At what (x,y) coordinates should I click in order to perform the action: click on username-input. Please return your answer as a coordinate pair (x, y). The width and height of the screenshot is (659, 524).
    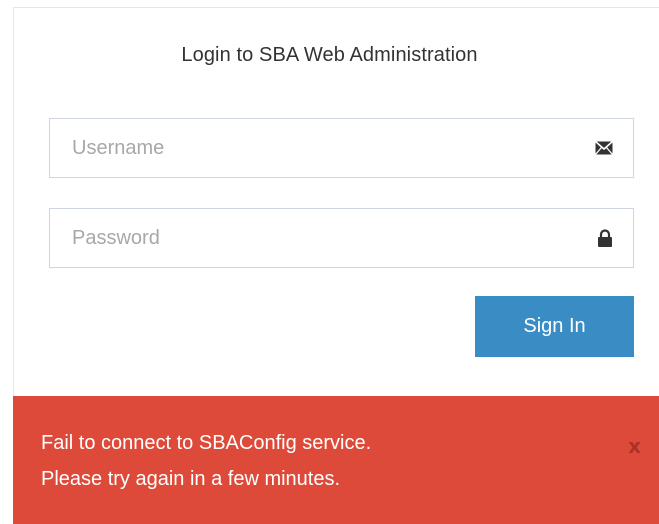
    Looking at the image, I should click on (341, 148).